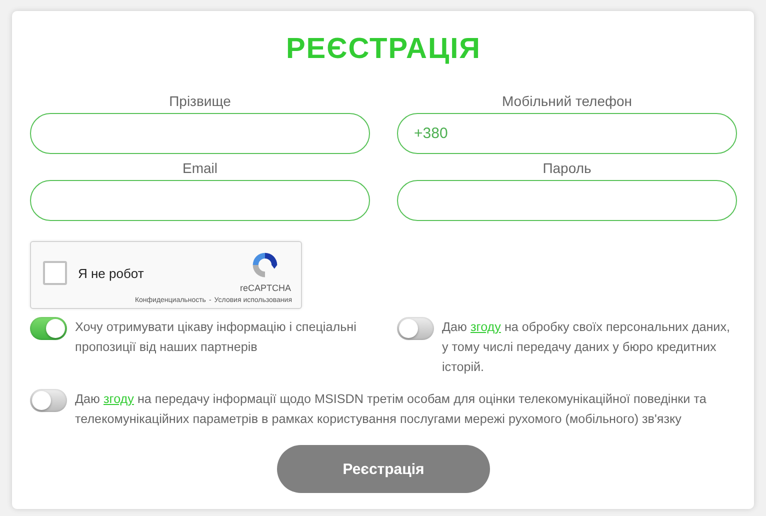 The width and height of the screenshot is (766, 516). Describe the element at coordinates (567, 168) in the screenshot. I see `field-label: Пароль` at that location.